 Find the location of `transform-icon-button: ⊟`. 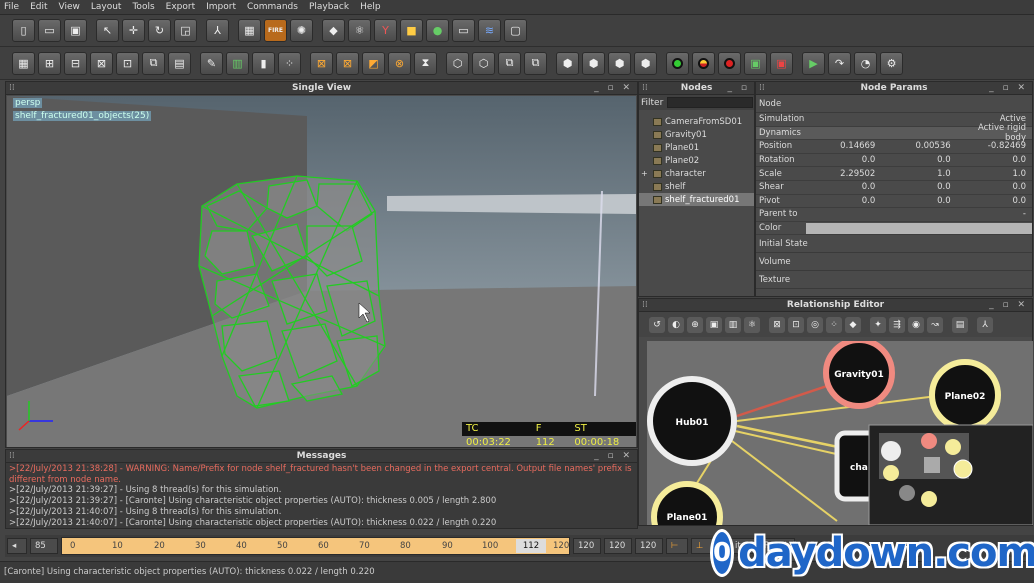

transform-icon-button: ⊟ is located at coordinates (75, 63).